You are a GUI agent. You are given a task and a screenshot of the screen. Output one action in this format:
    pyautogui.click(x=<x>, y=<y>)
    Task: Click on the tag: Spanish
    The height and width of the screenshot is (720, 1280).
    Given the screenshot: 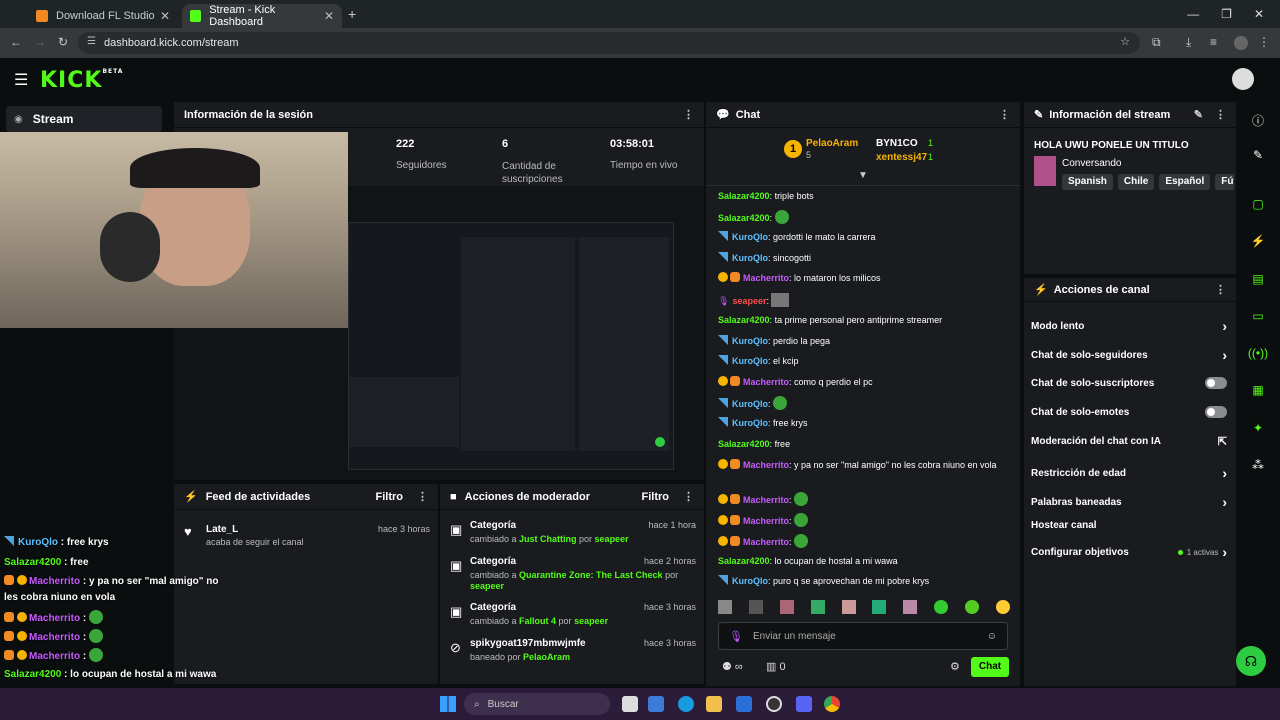 What is the action you would take?
    pyautogui.click(x=1087, y=182)
    